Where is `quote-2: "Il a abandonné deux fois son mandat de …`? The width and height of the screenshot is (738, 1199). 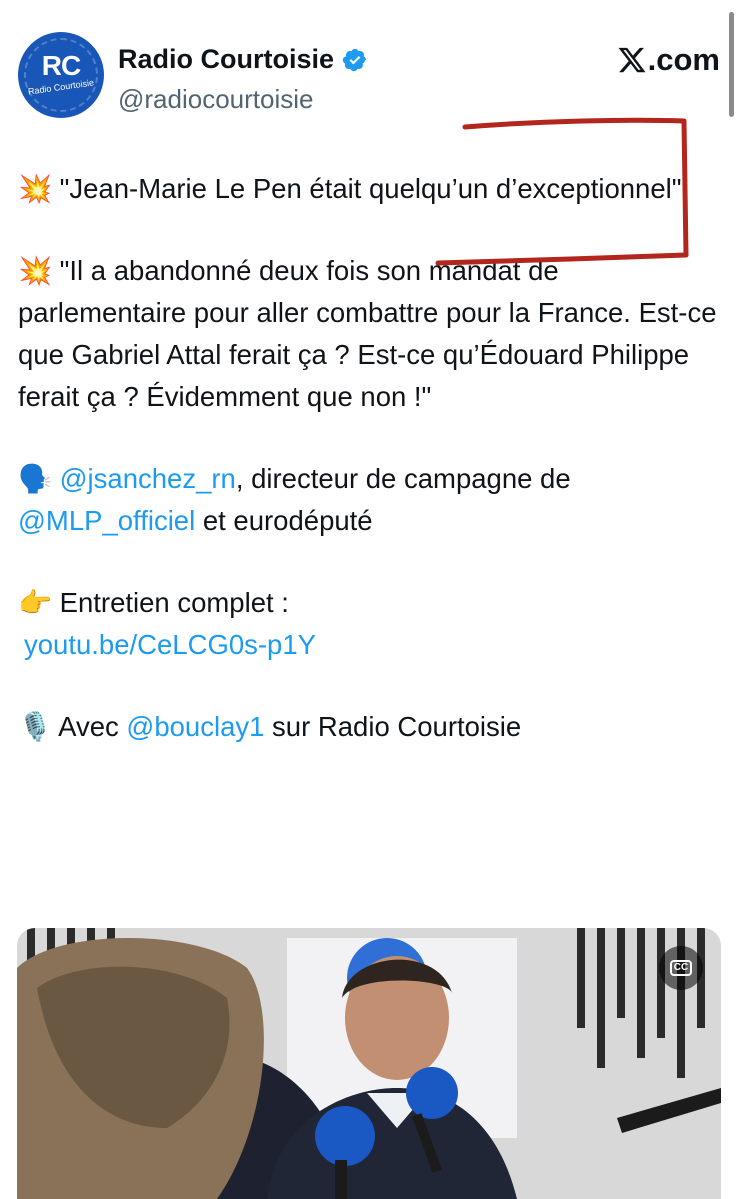 quote-2: "Il a abandonné deux fois son mandat de … is located at coordinates (367, 333).